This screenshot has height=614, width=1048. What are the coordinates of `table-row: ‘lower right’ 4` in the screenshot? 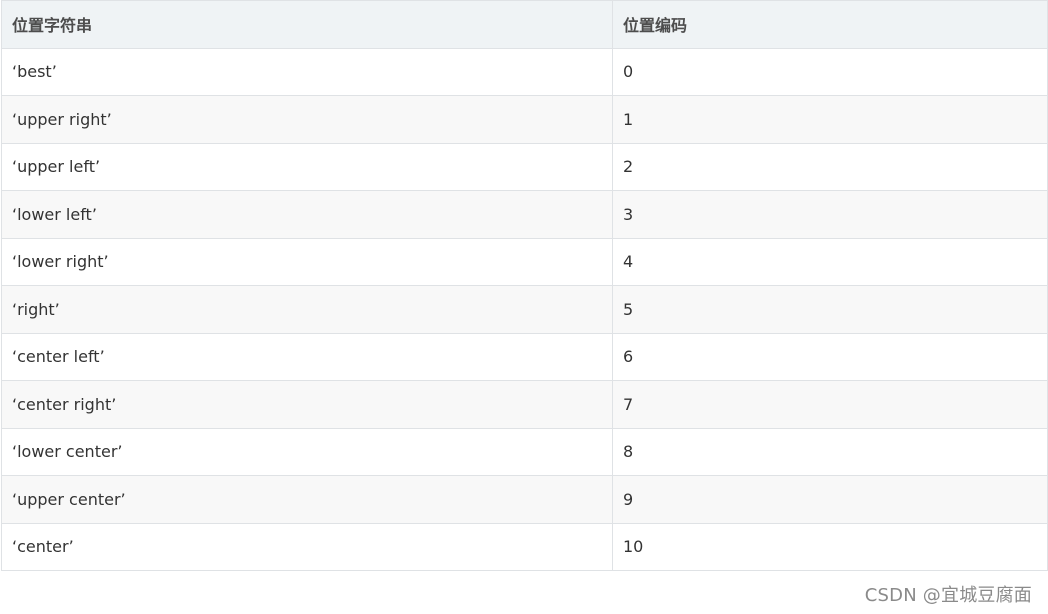 It's located at (524, 261).